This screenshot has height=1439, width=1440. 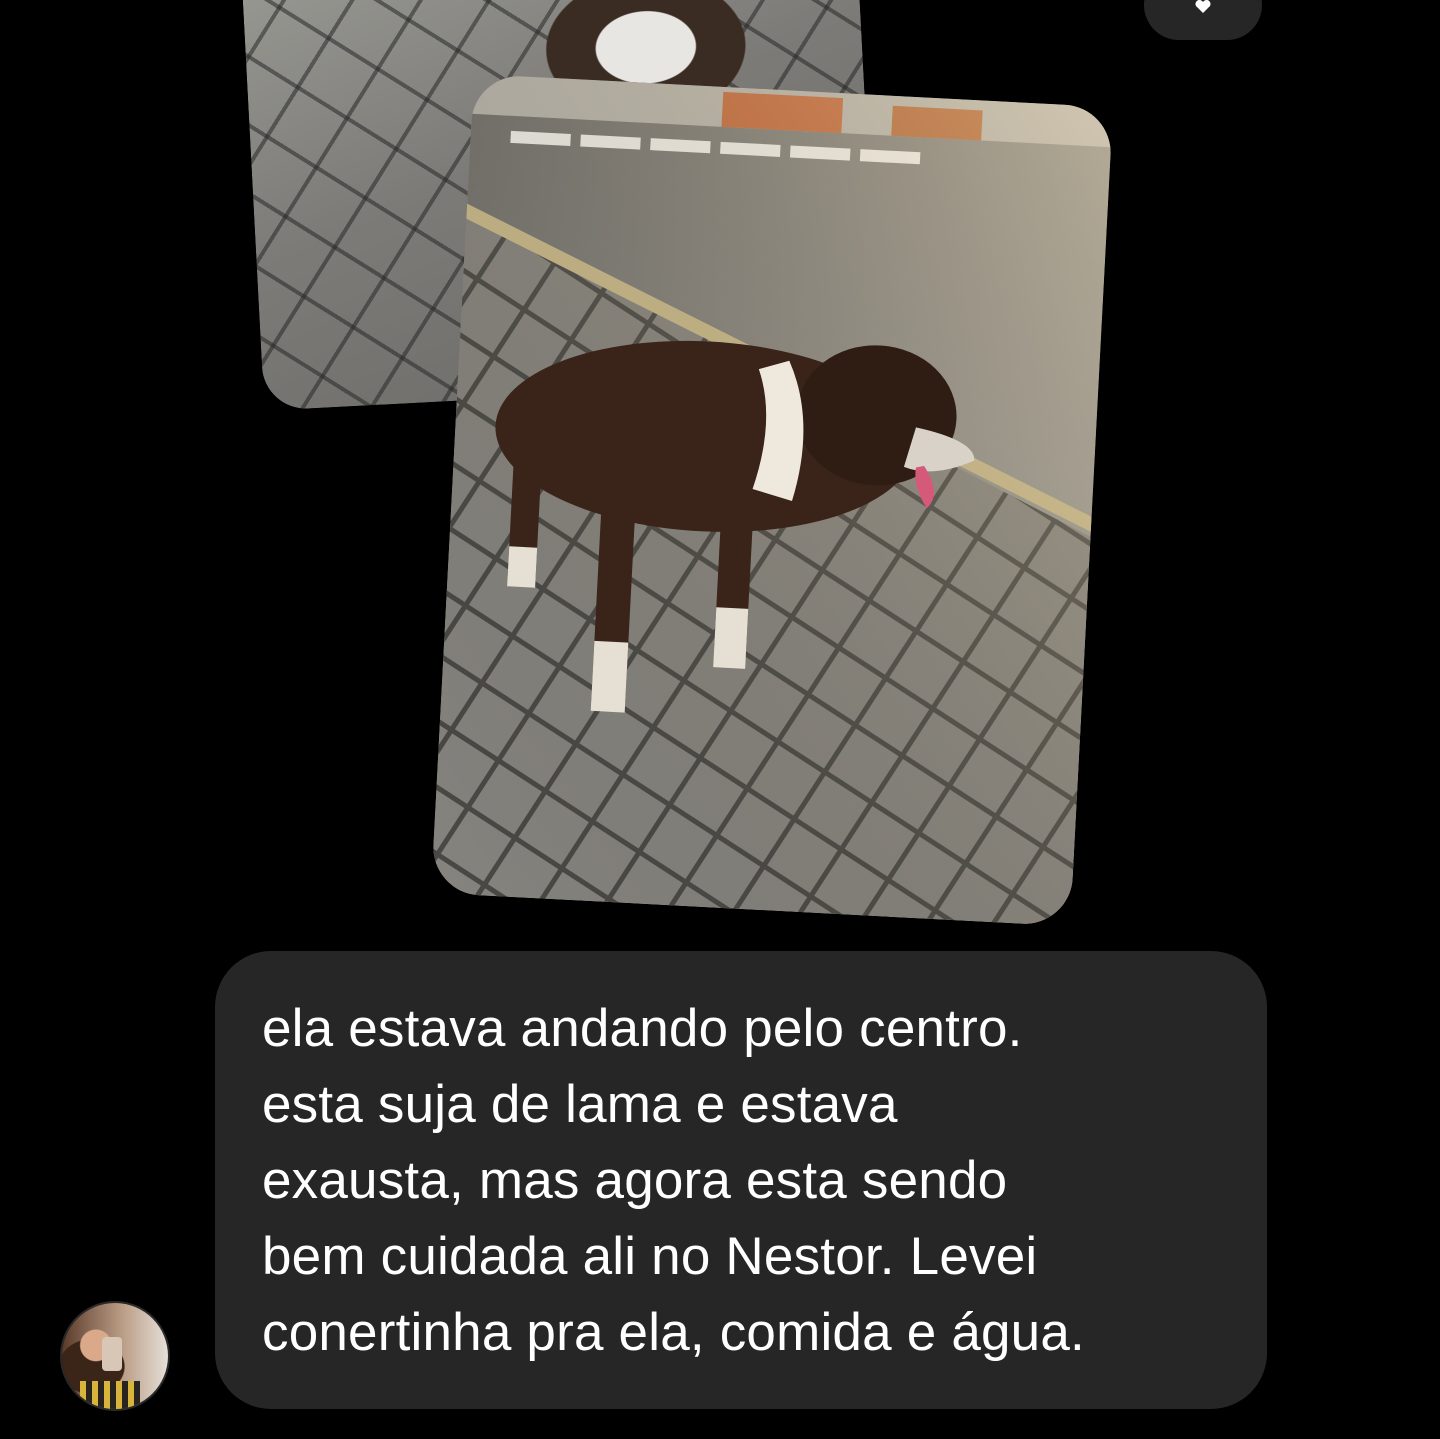 I want to click on checkered-shirt, so click(x=110, y=1395).